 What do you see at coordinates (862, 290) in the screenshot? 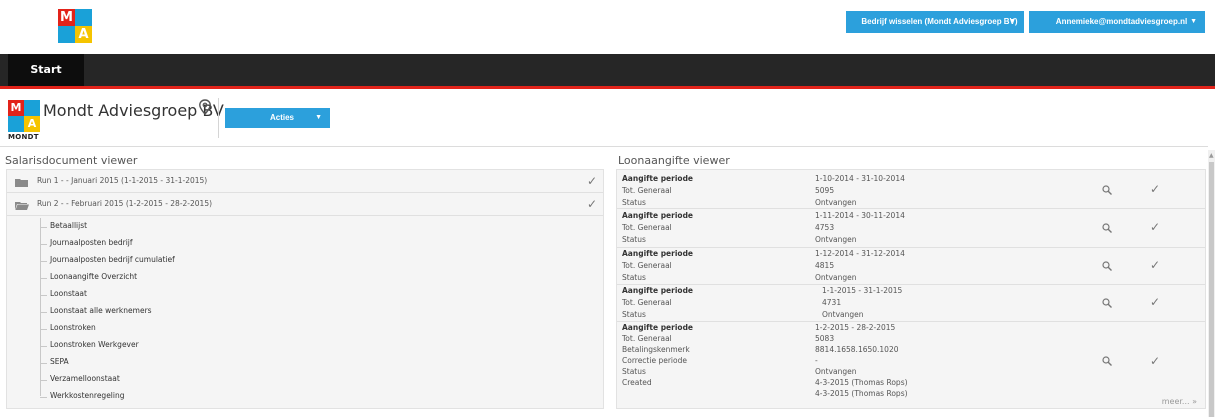
I see `entry-value: 1-1-2015 - 31-1-2015` at bounding box center [862, 290].